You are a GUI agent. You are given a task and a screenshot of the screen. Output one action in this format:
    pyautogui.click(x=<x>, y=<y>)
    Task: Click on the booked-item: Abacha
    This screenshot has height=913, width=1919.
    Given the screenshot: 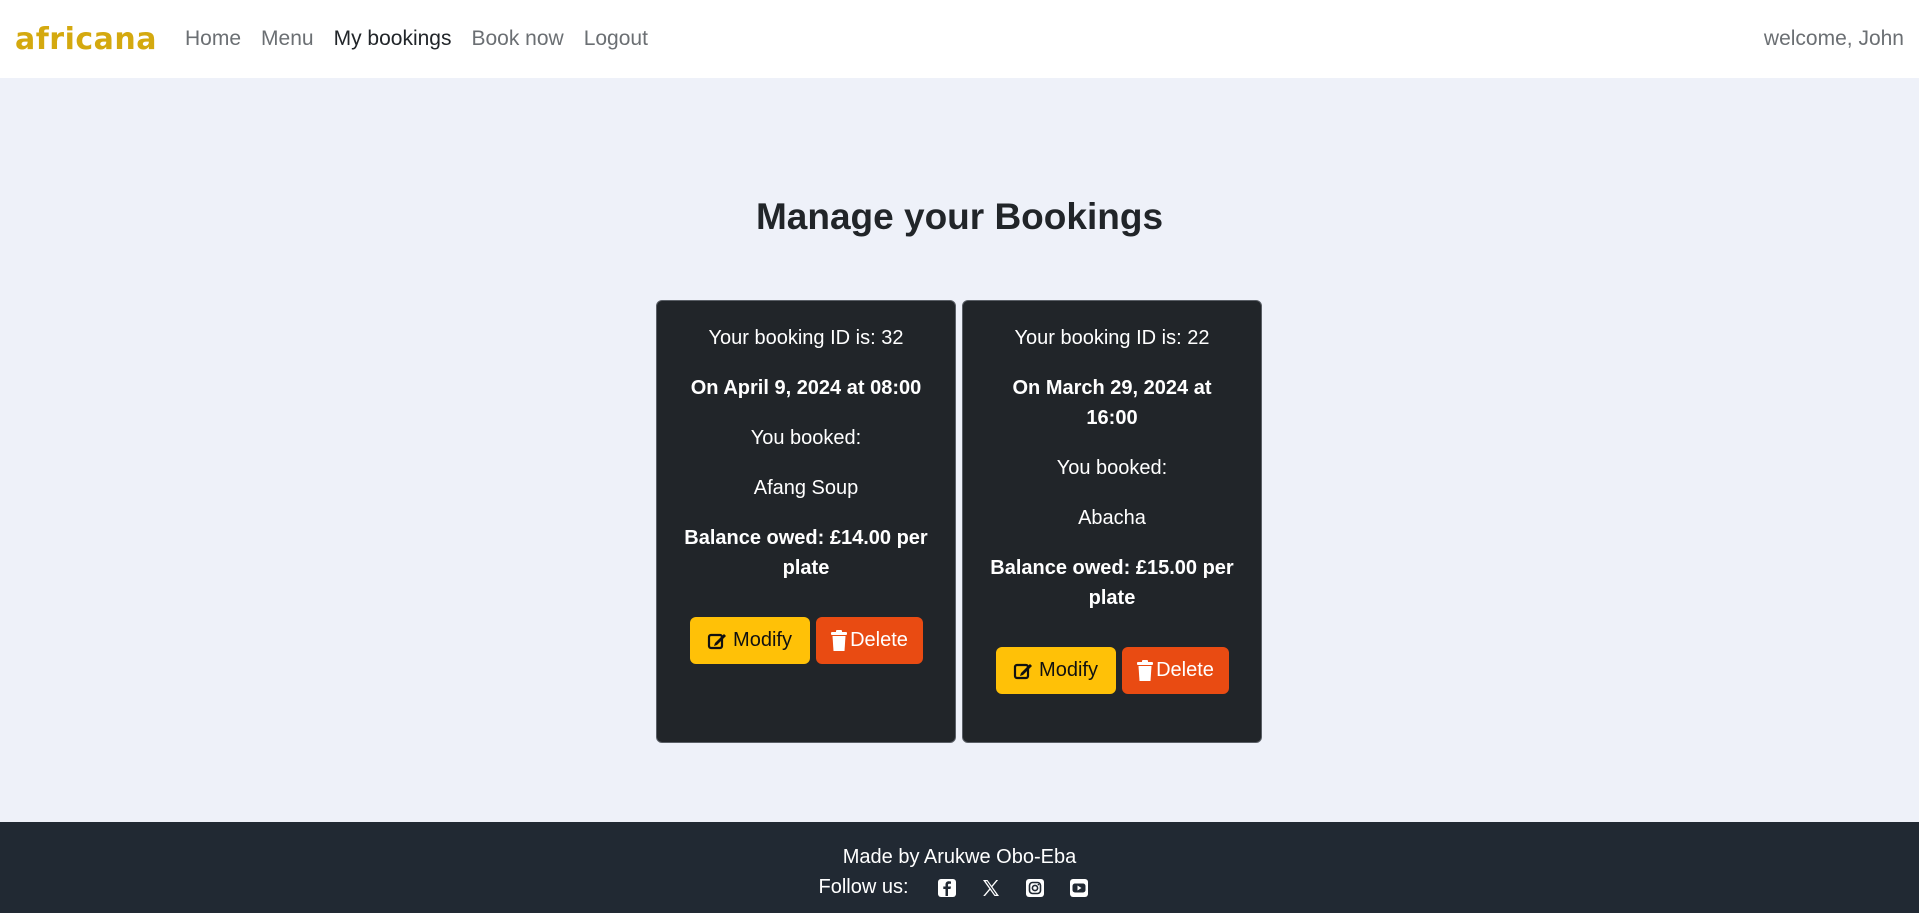 What is the action you would take?
    pyautogui.click(x=1112, y=518)
    